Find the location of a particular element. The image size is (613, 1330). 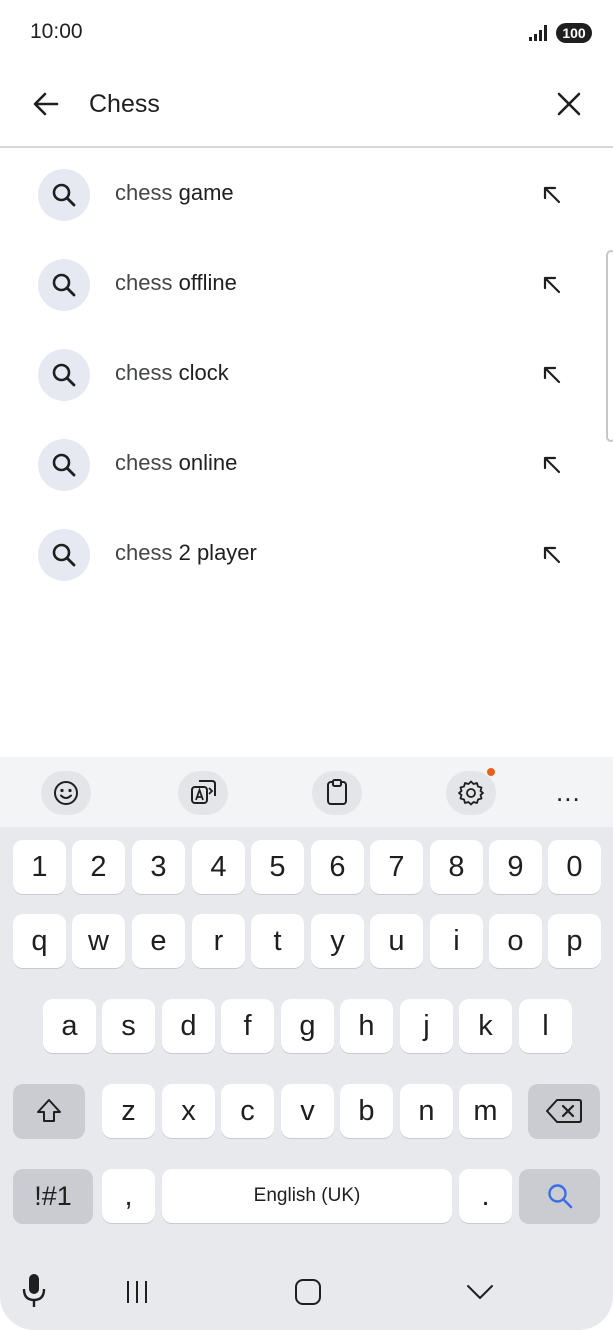

key-o: o is located at coordinates (515, 941).